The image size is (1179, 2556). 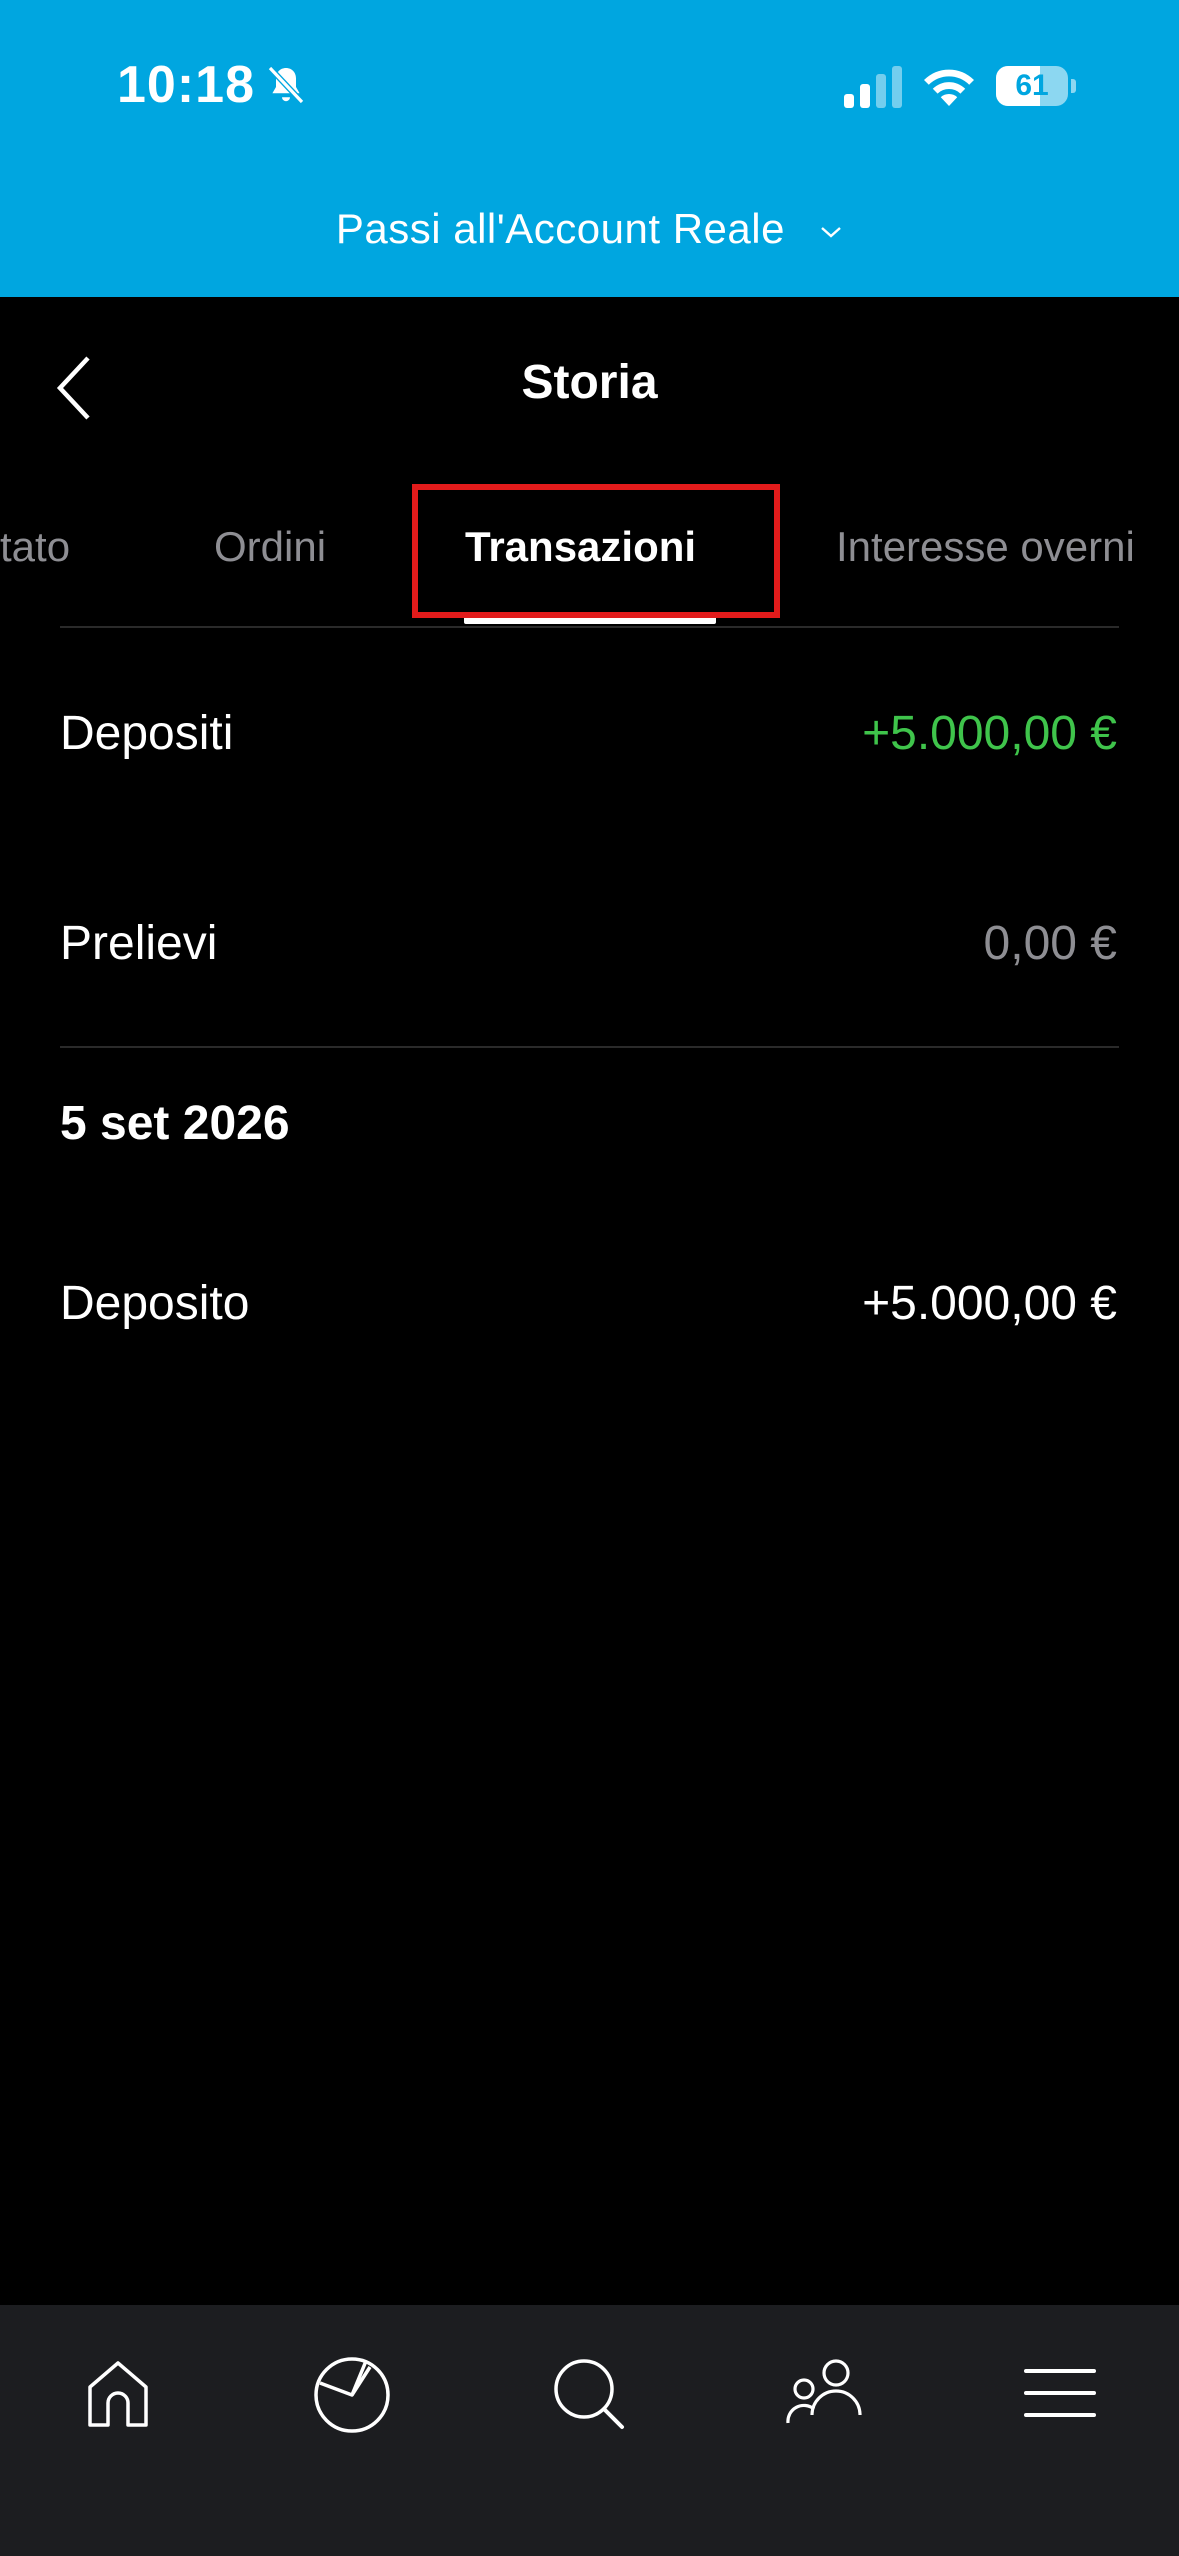 What do you see at coordinates (147, 733) in the screenshot?
I see `deposits-label: Depositi` at bounding box center [147, 733].